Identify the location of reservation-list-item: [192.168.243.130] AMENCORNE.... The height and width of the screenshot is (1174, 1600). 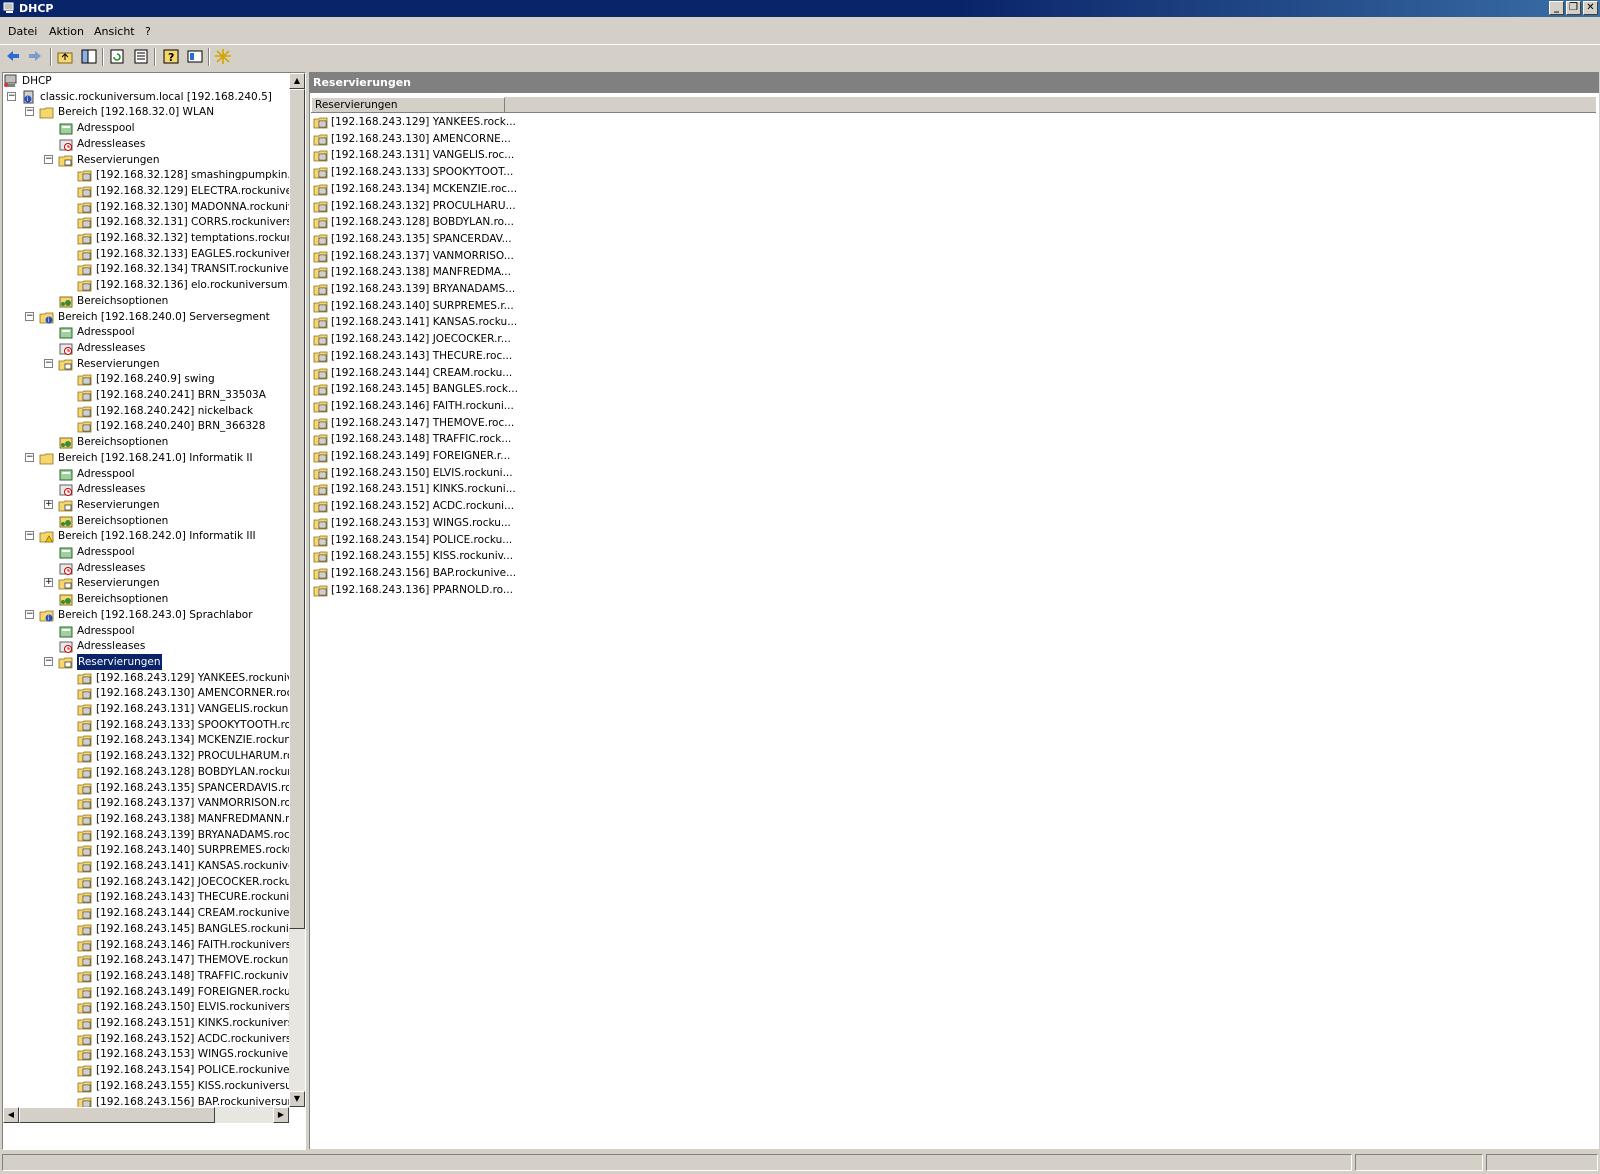
(412, 139).